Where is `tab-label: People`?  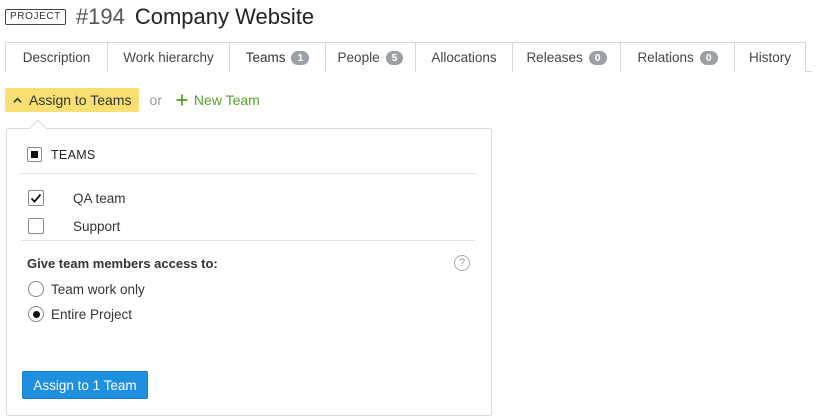
tab-label: People is located at coordinates (358, 57).